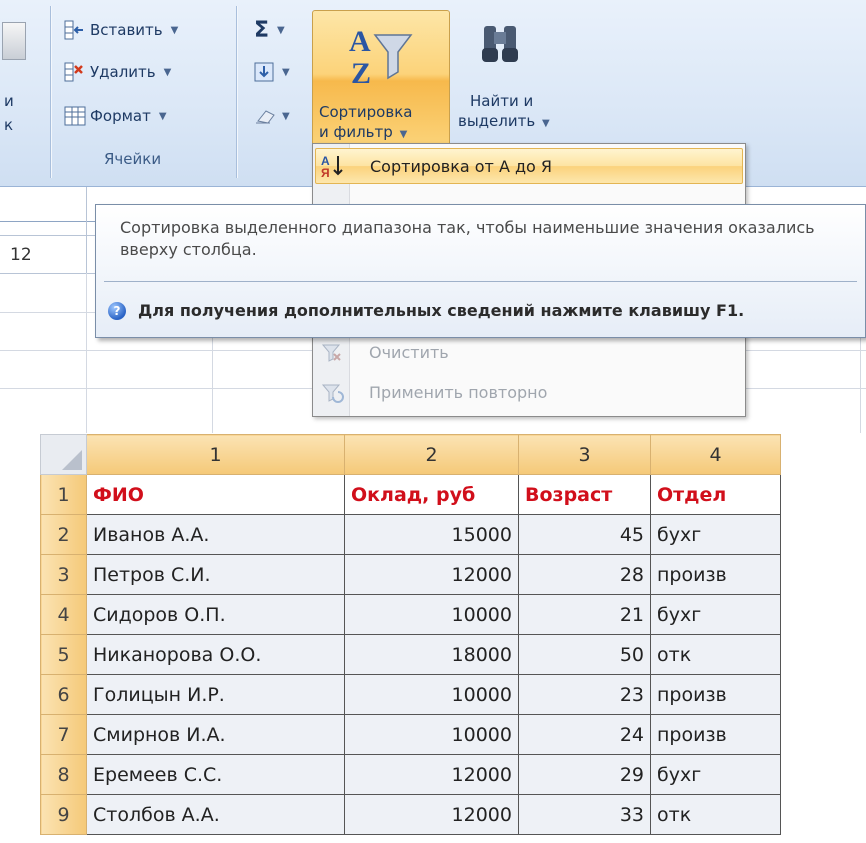 The image size is (866, 843). What do you see at coordinates (584, 574) in the screenshot?
I see `table-cell: 28` at bounding box center [584, 574].